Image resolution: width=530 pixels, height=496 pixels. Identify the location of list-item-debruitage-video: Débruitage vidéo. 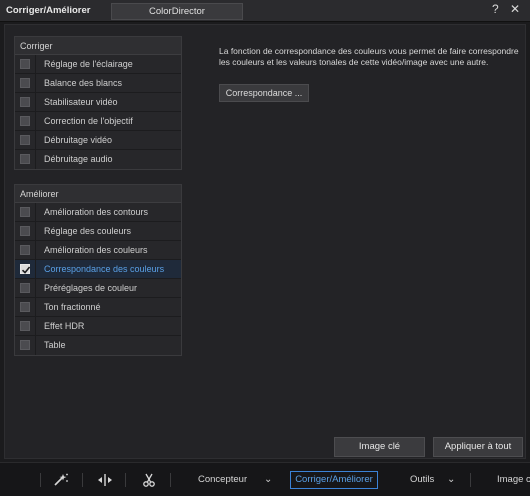
(98, 140).